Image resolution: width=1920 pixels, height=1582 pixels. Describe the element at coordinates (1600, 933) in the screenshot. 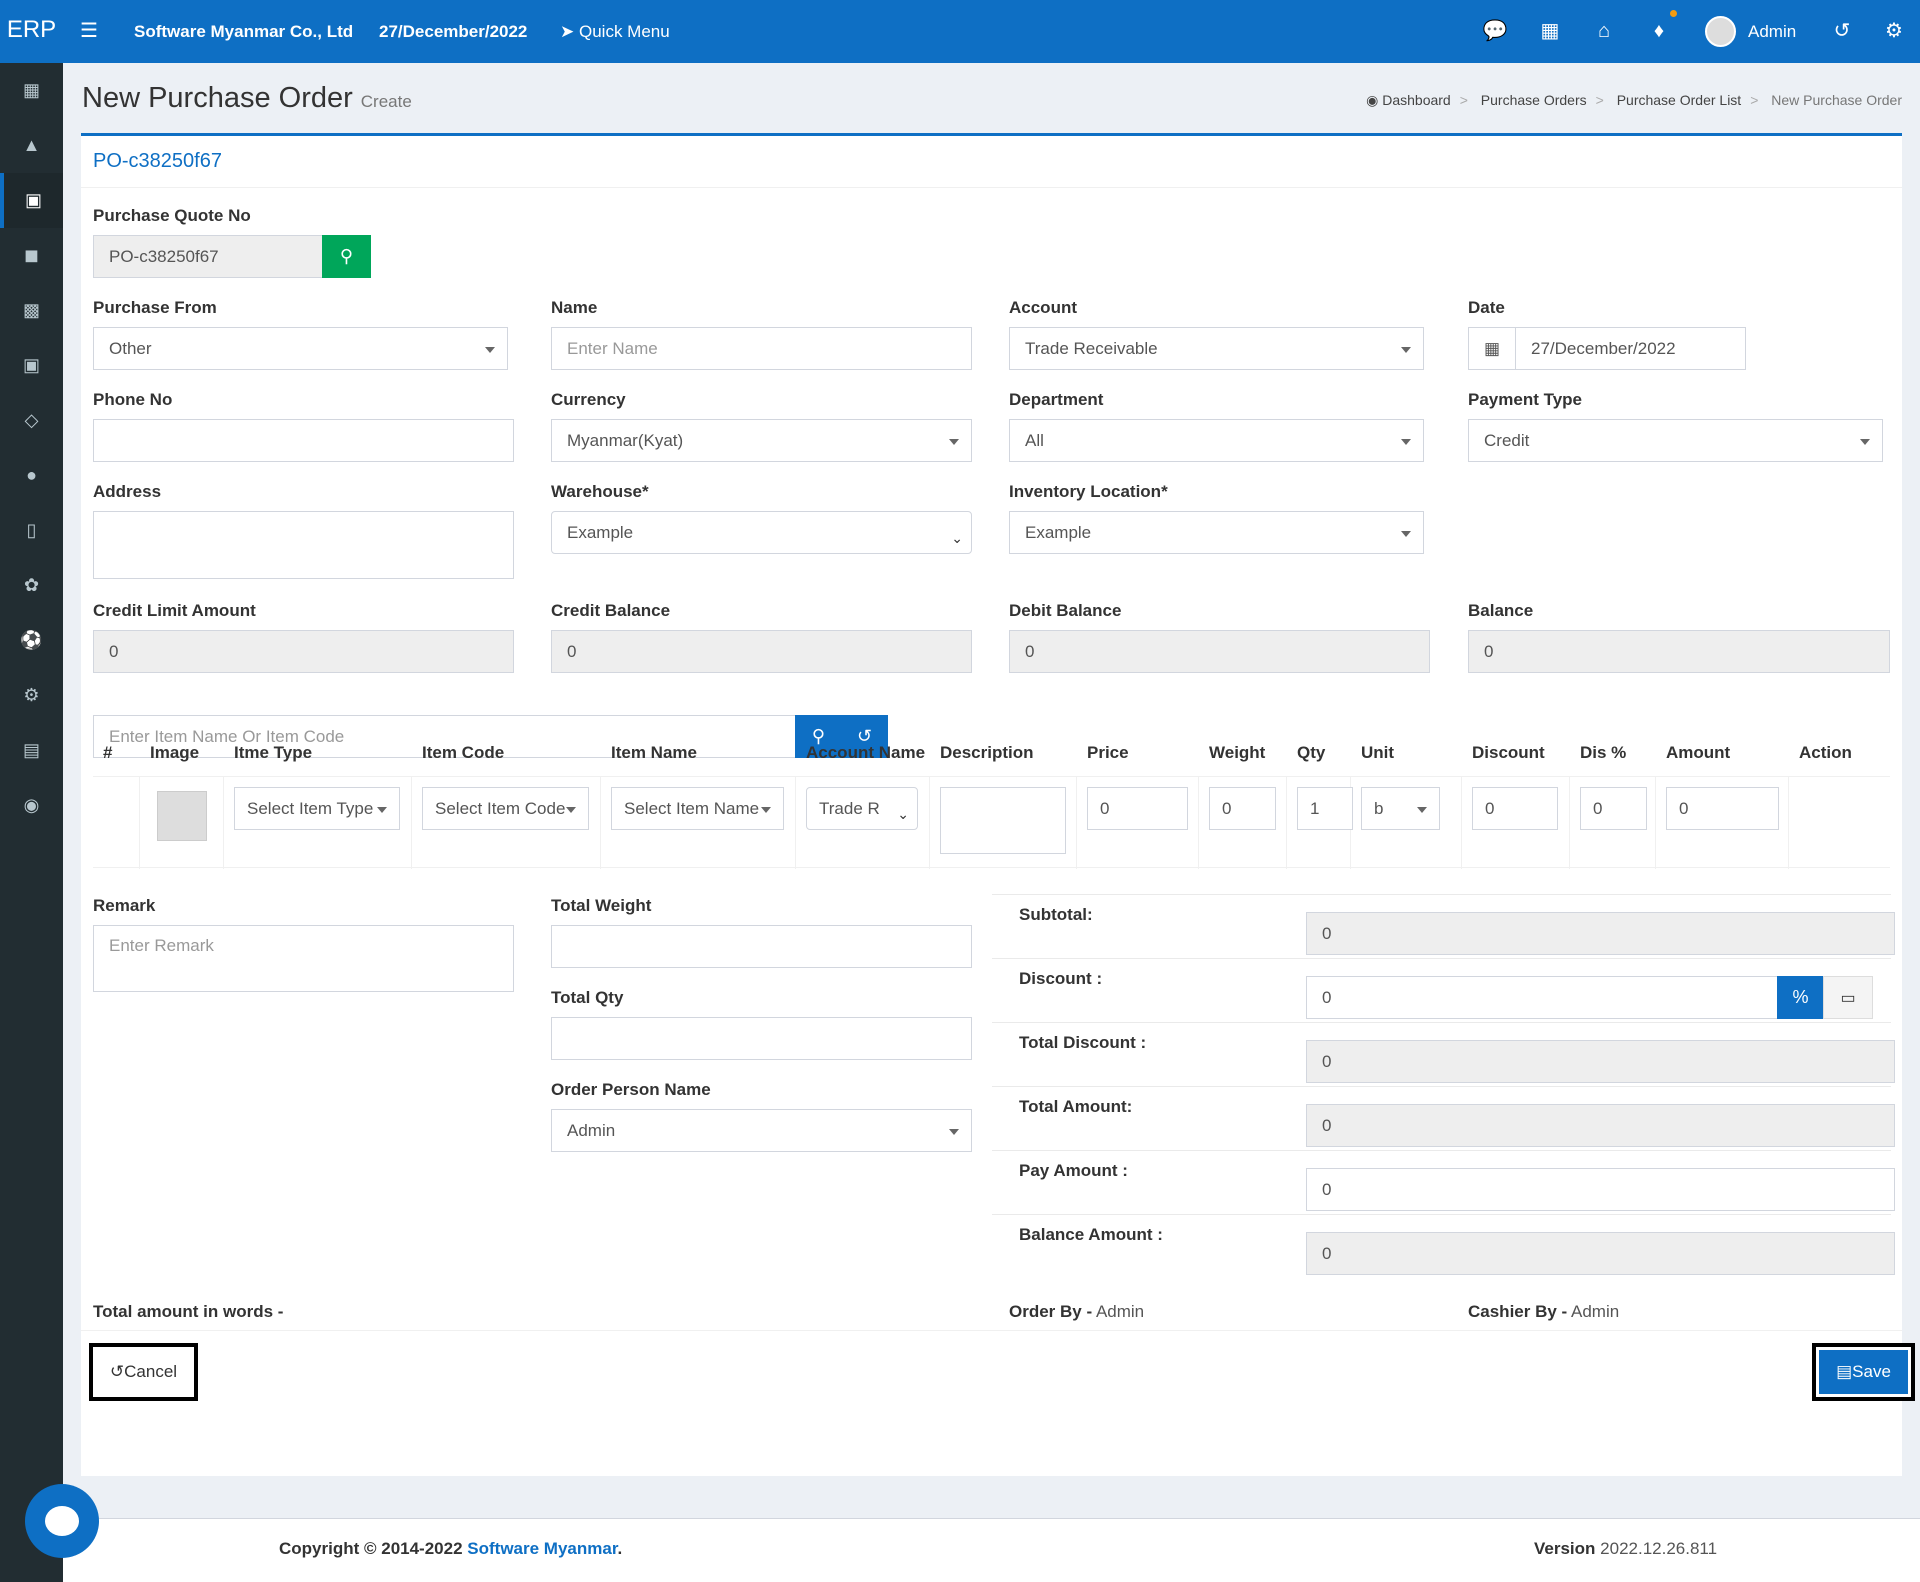

I see `subtotal-input: 0` at that location.